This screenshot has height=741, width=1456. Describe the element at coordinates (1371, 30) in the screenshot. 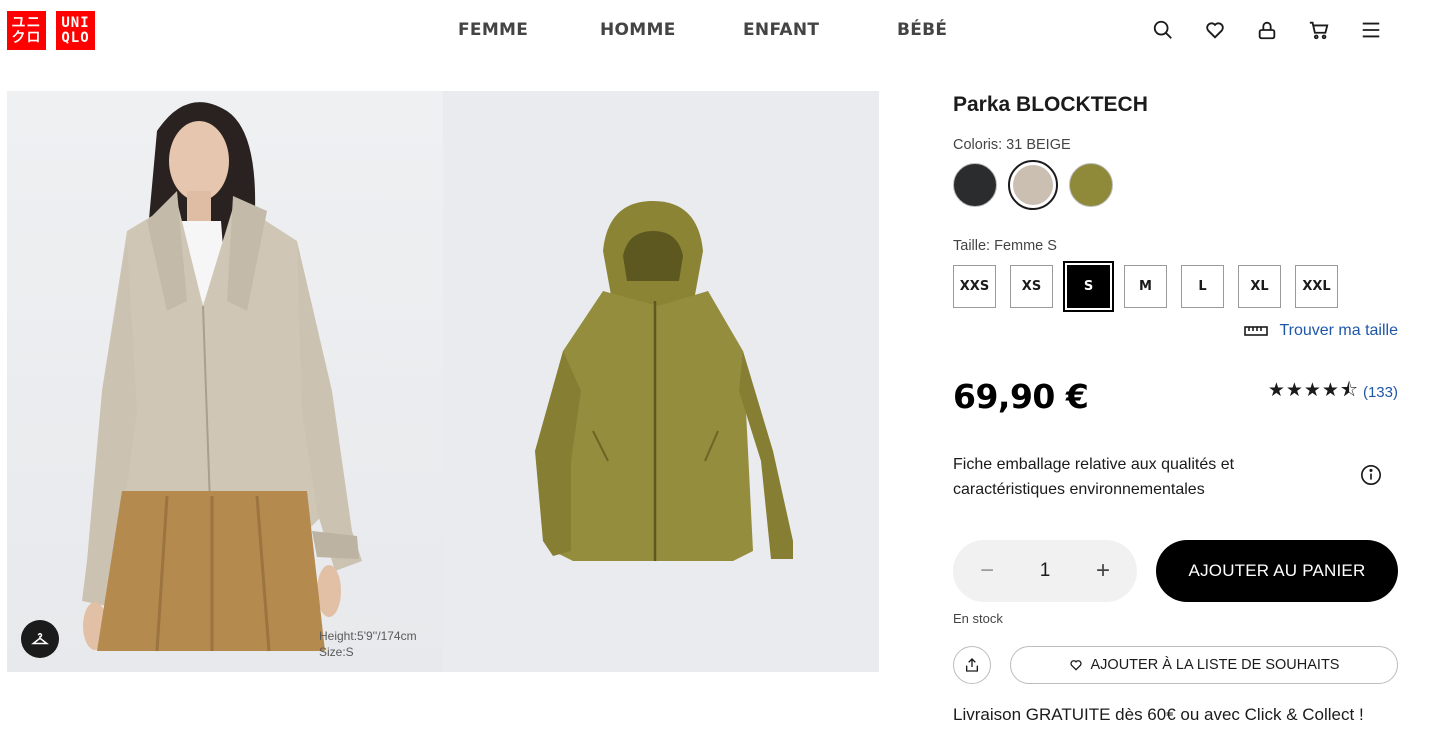

I see `menu-icon` at that location.